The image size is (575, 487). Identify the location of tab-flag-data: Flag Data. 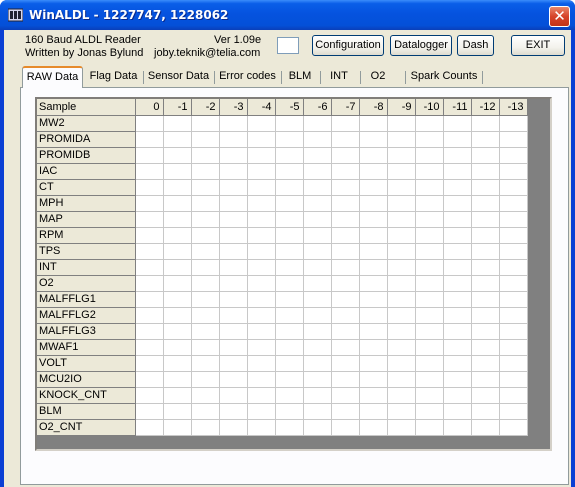
(113, 77).